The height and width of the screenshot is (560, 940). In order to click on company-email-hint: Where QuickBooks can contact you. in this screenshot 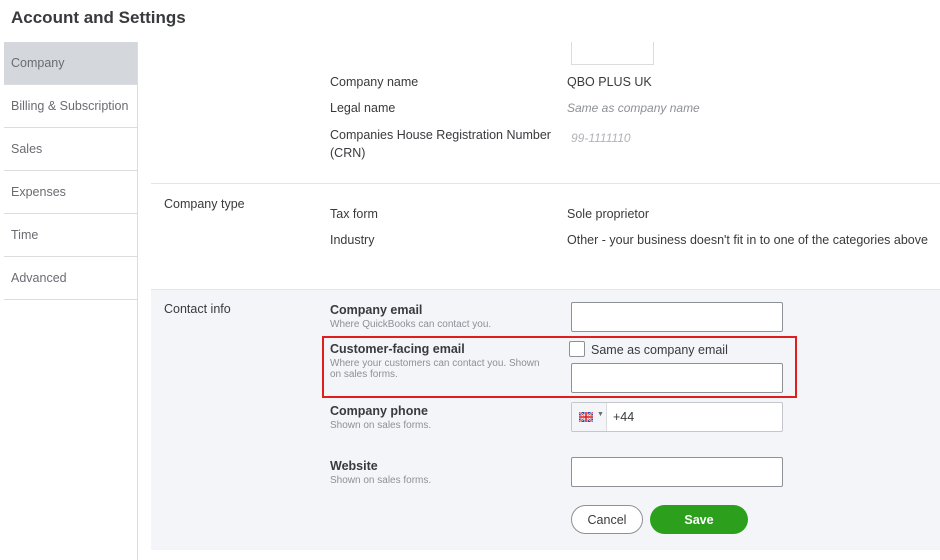, I will do `click(411, 324)`.